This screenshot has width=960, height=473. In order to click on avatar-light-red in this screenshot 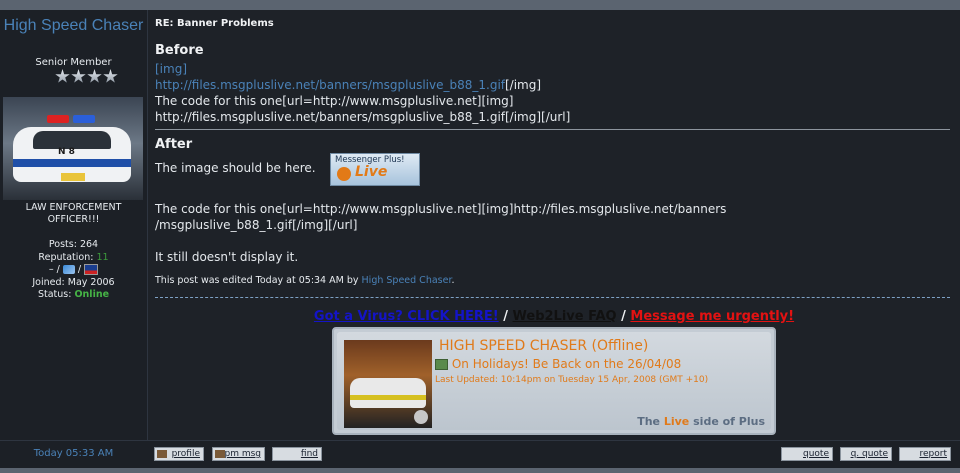, I will do `click(58, 119)`.